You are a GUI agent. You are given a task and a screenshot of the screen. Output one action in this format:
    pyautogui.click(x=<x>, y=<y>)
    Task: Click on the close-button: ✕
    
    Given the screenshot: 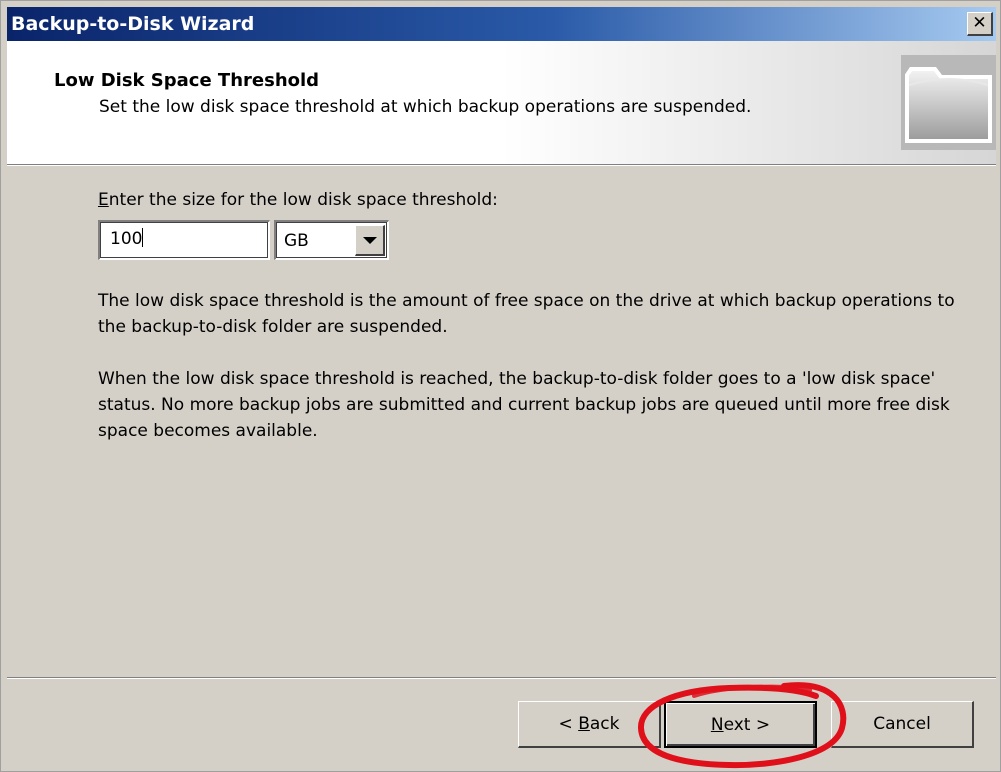 What is the action you would take?
    pyautogui.click(x=980, y=24)
    